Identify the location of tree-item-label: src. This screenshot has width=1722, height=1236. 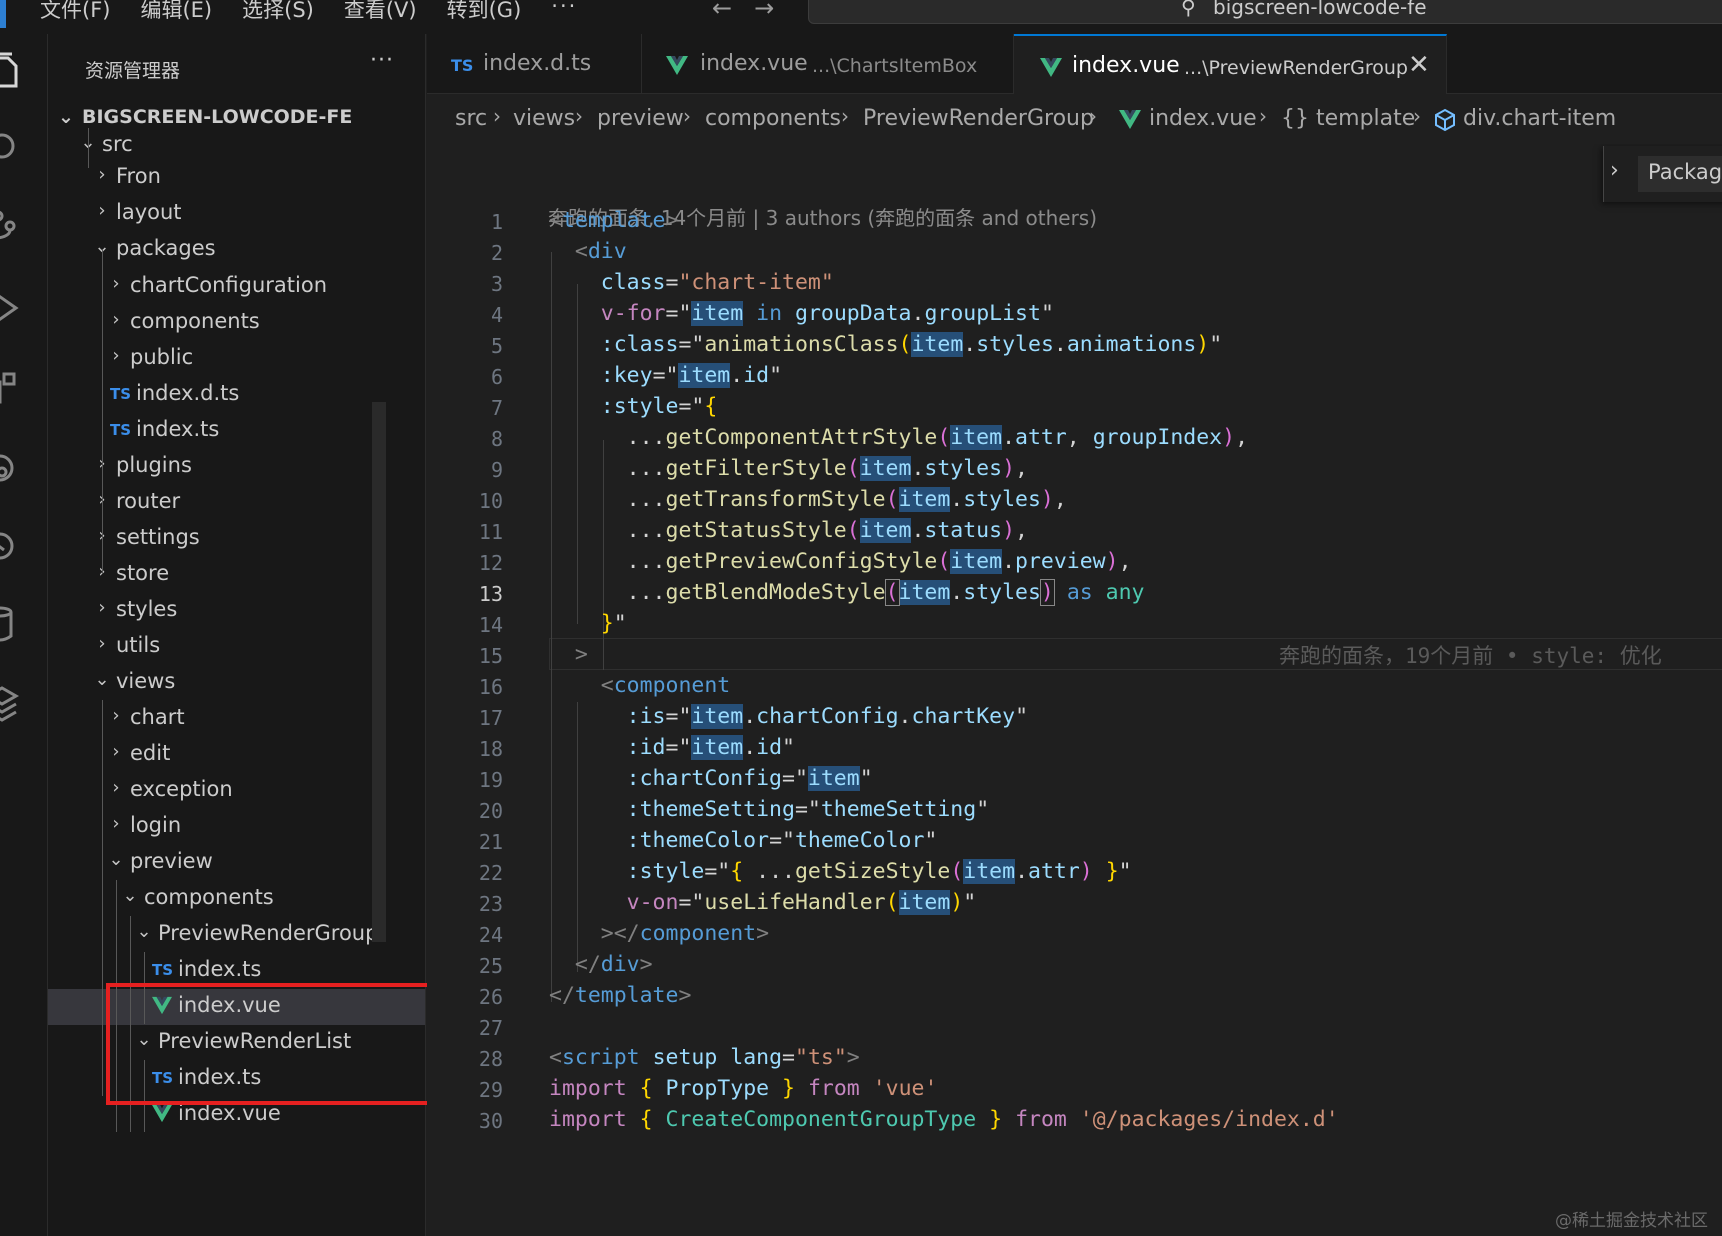
(117, 144).